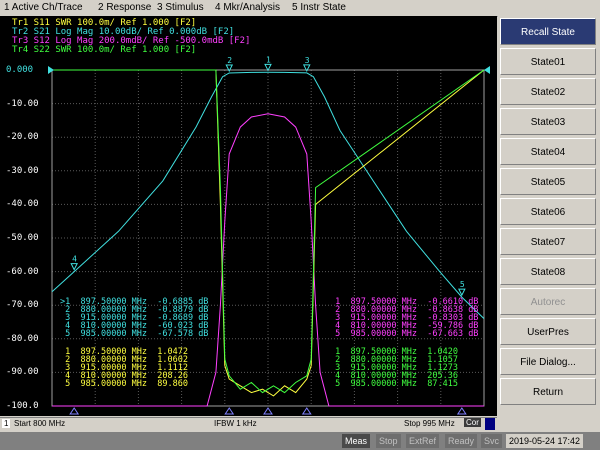  What do you see at coordinates (22, 372) in the screenshot?
I see `y-tick-label: -90.00` at bounding box center [22, 372].